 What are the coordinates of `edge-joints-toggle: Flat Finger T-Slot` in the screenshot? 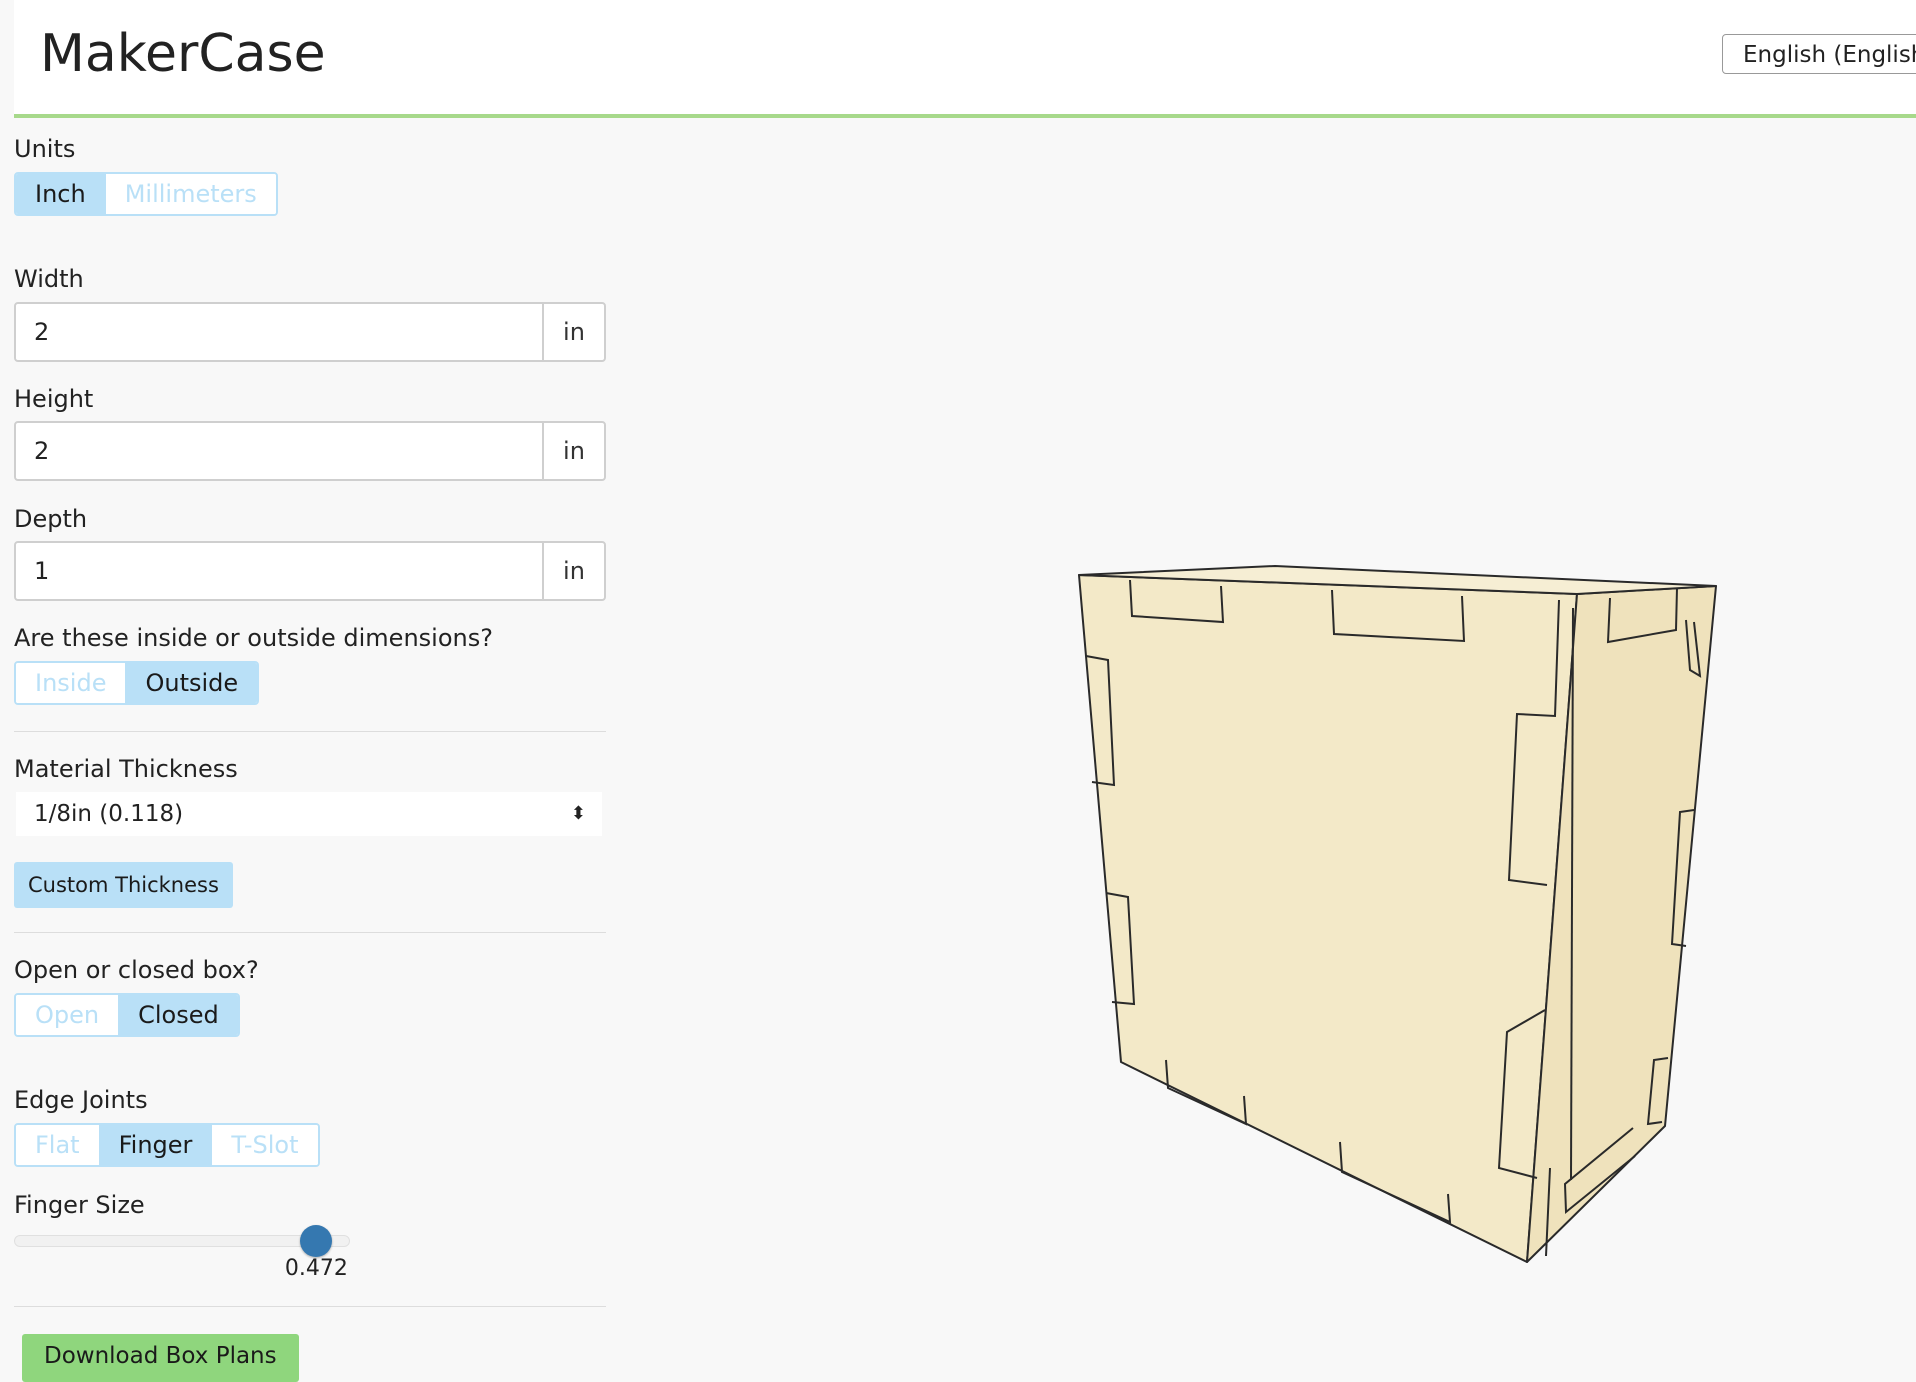 It's located at (167, 1145).